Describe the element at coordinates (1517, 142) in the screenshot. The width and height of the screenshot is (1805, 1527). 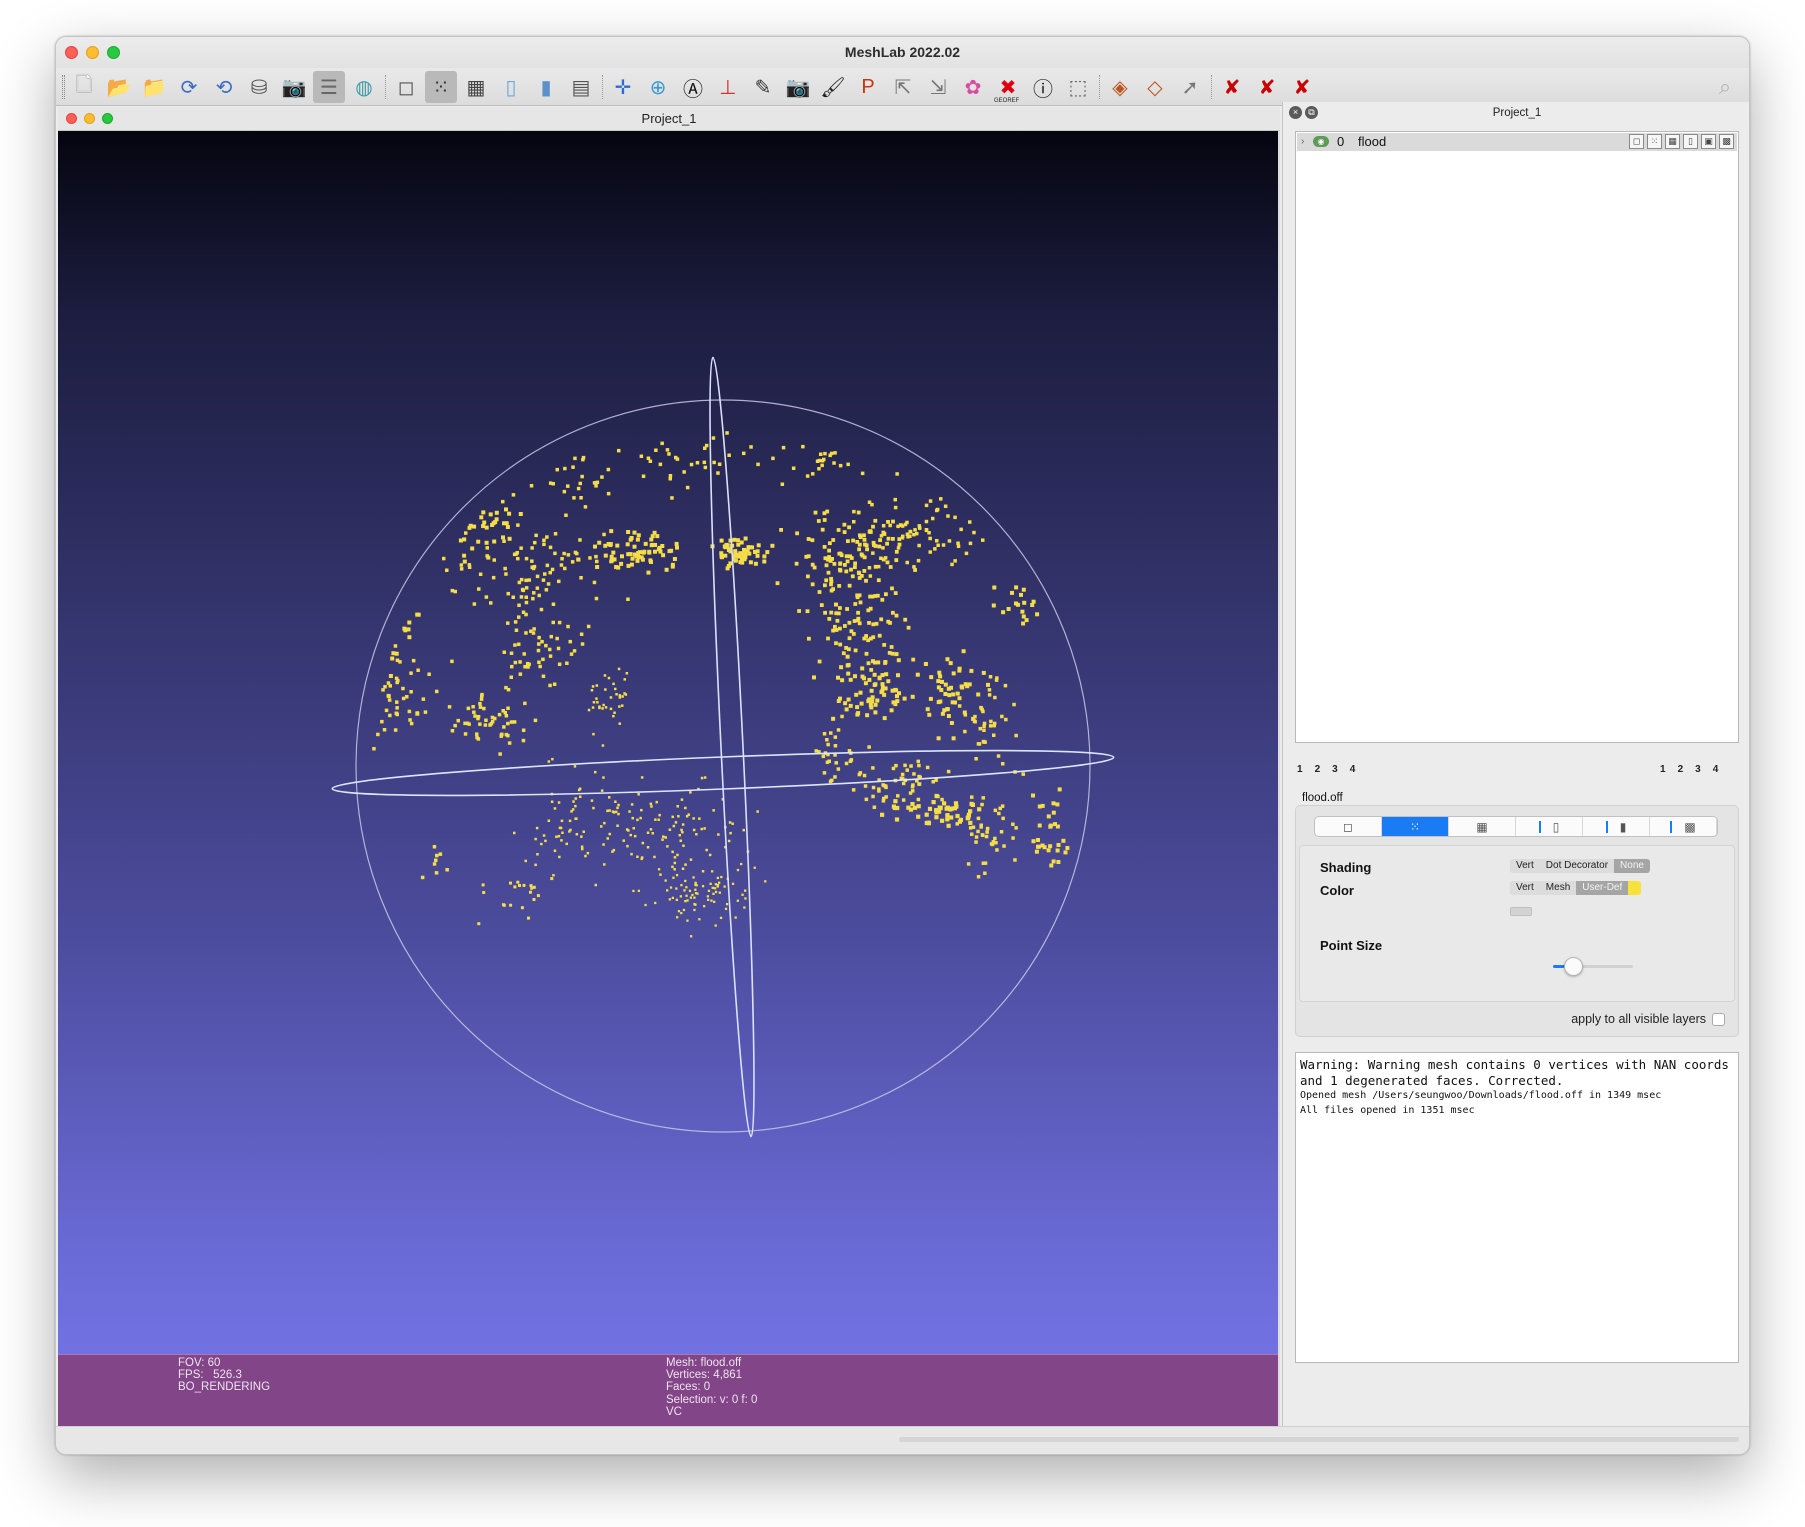
I see `layer-row: › ◉ 0 flood ◻ ⁙ ▦ ▯ ▣ ▩` at that location.